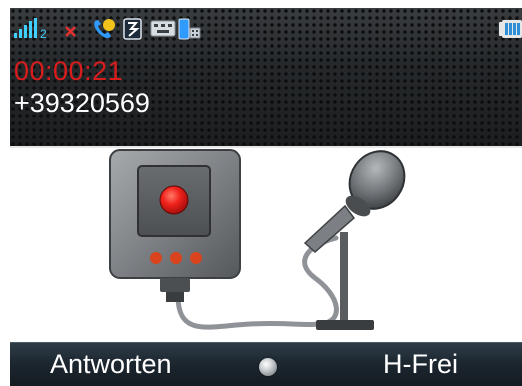 This screenshot has height=386, width=522. Describe the element at coordinates (510, 29) in the screenshot. I see `battery-icon` at that location.